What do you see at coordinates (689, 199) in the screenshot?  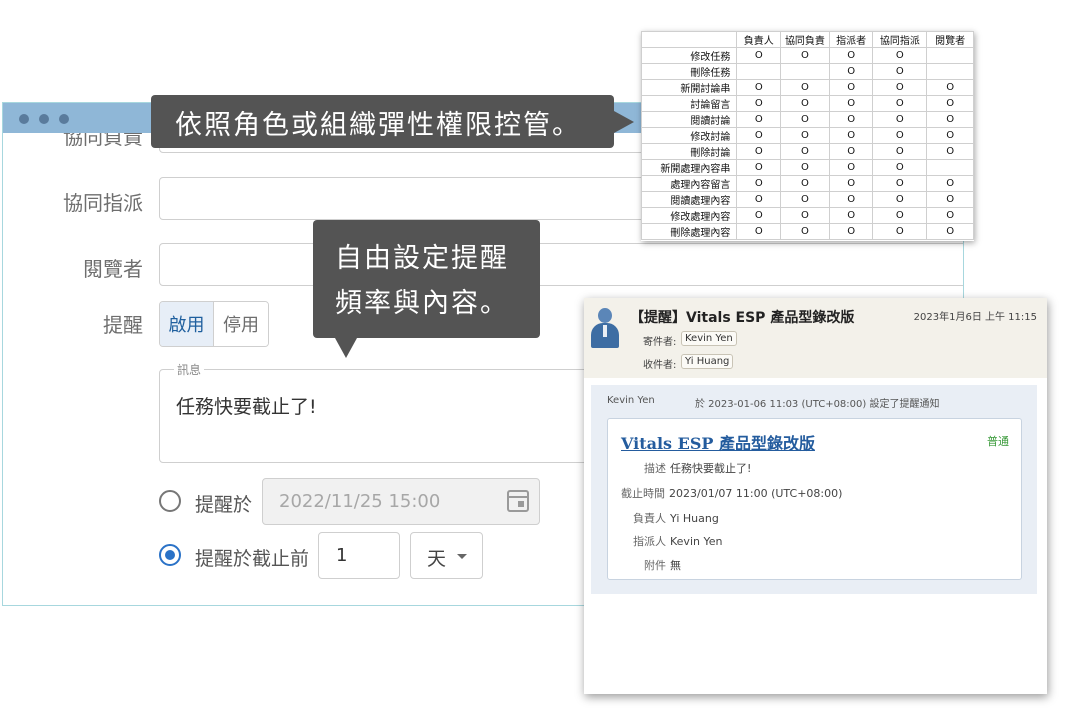 I see `permission-action: 閱讀處理內容` at bounding box center [689, 199].